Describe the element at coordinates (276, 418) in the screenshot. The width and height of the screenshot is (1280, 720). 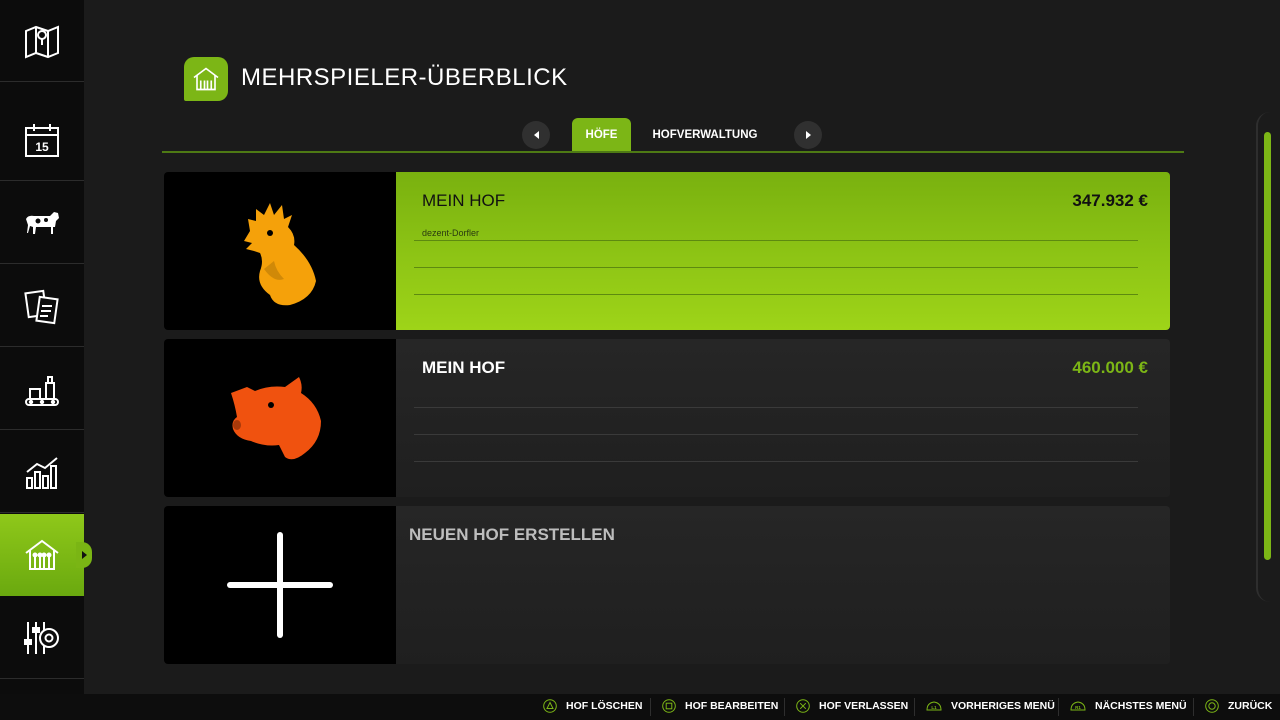
I see `pig-icon` at that location.